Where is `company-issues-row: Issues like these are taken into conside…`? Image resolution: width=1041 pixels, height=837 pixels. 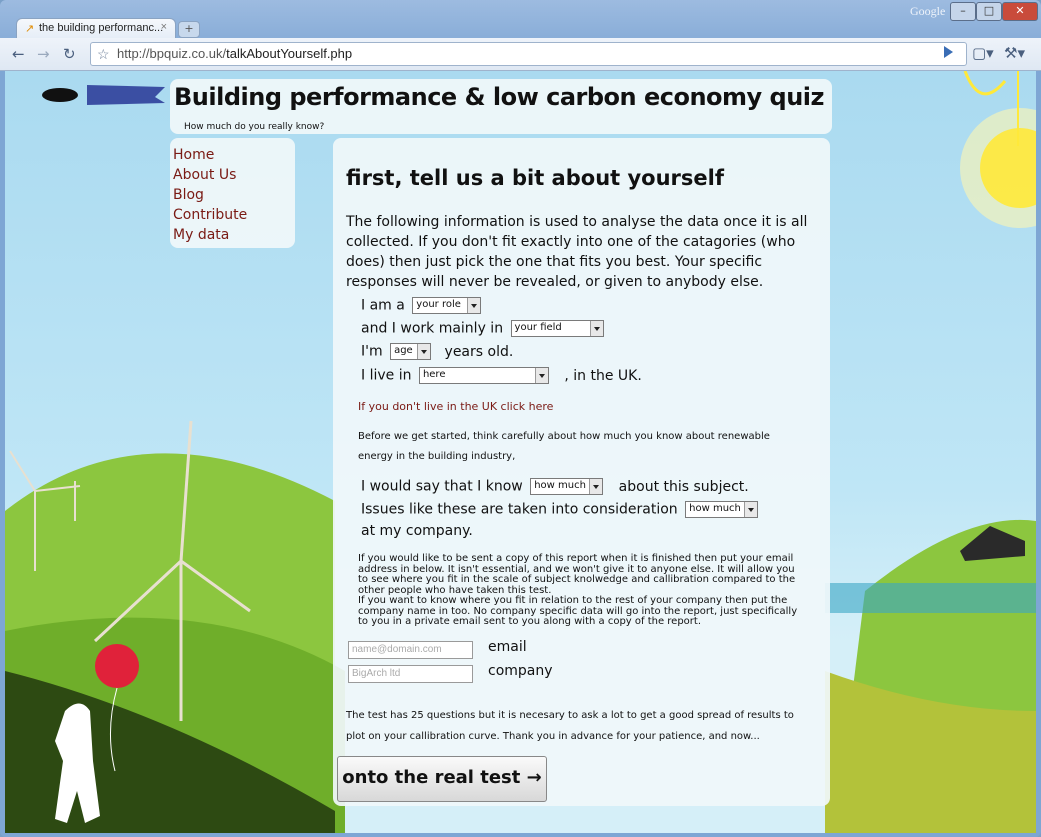 company-issues-row: Issues like these are taken into conside… is located at coordinates (561, 509).